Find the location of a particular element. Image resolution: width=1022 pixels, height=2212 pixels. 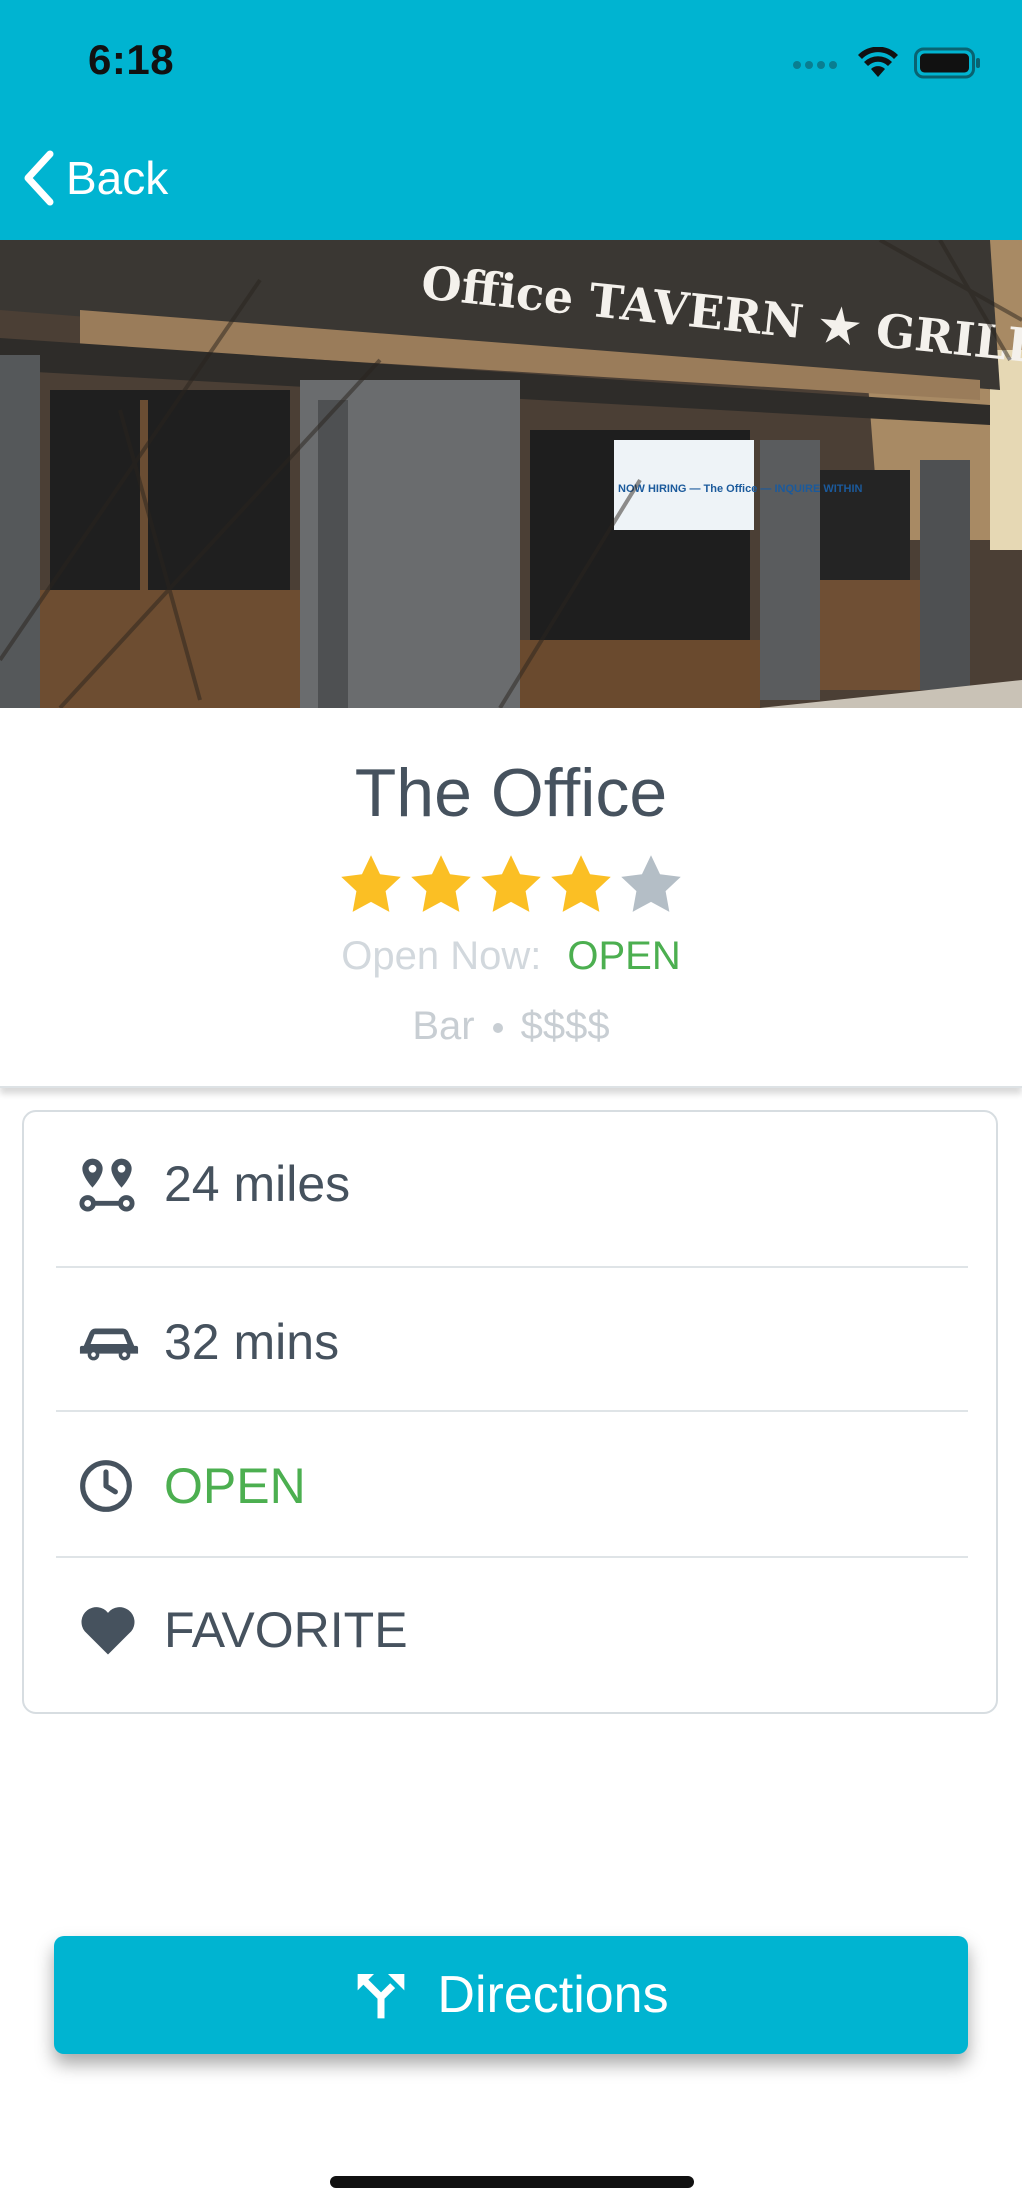

clock-icon is located at coordinates (105, 1486).